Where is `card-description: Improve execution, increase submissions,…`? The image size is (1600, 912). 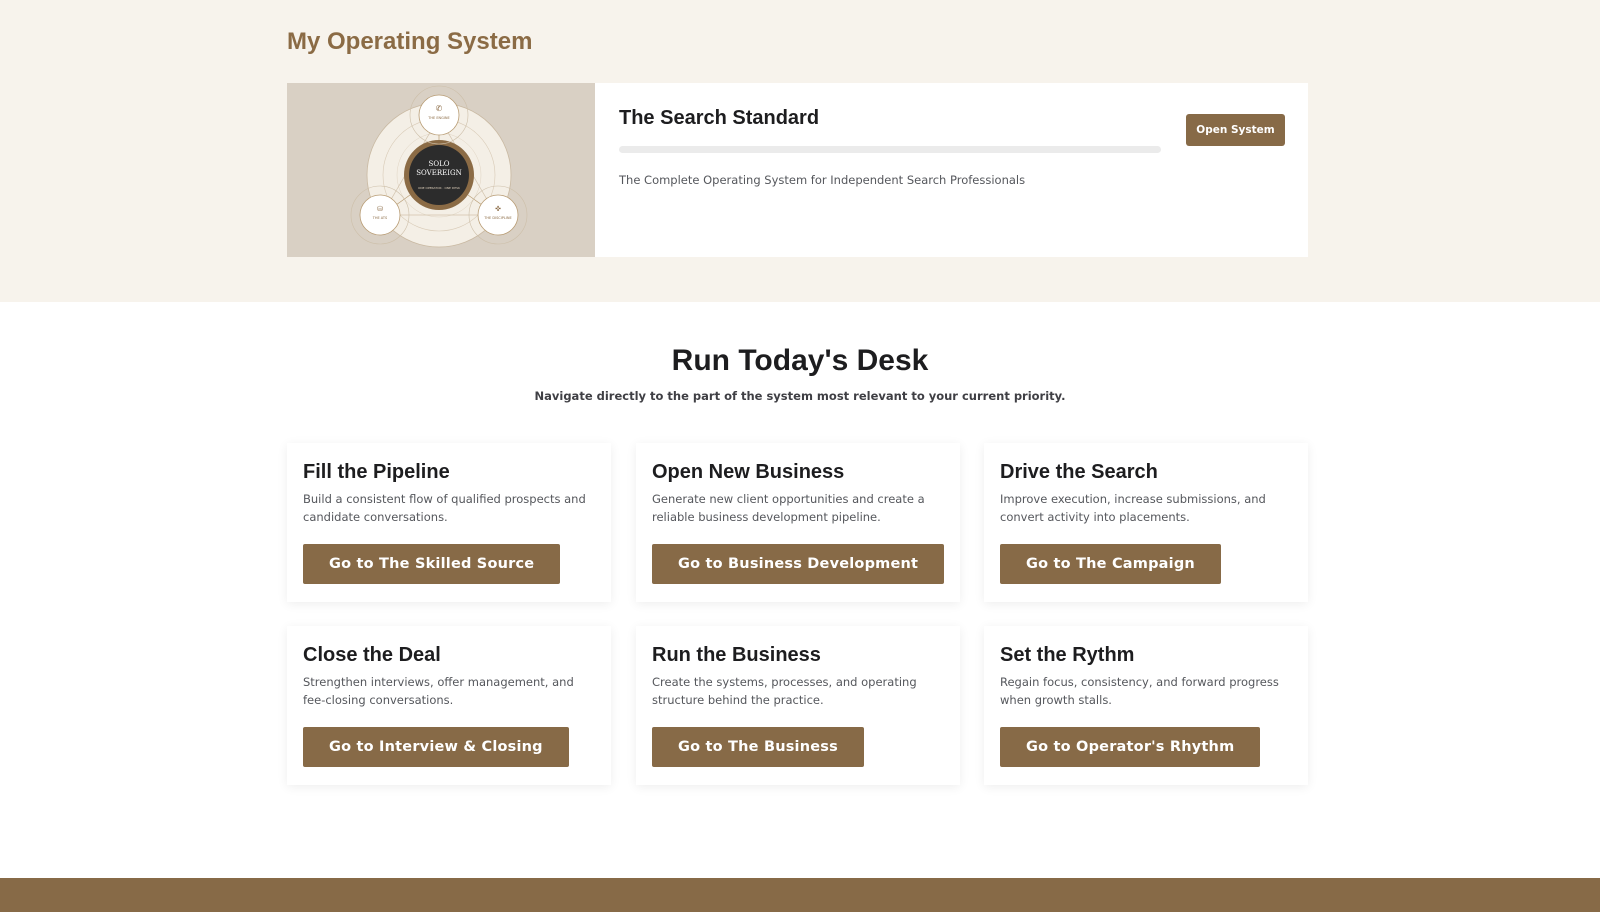
card-description: Improve execution, increase submissions,… is located at coordinates (1133, 508).